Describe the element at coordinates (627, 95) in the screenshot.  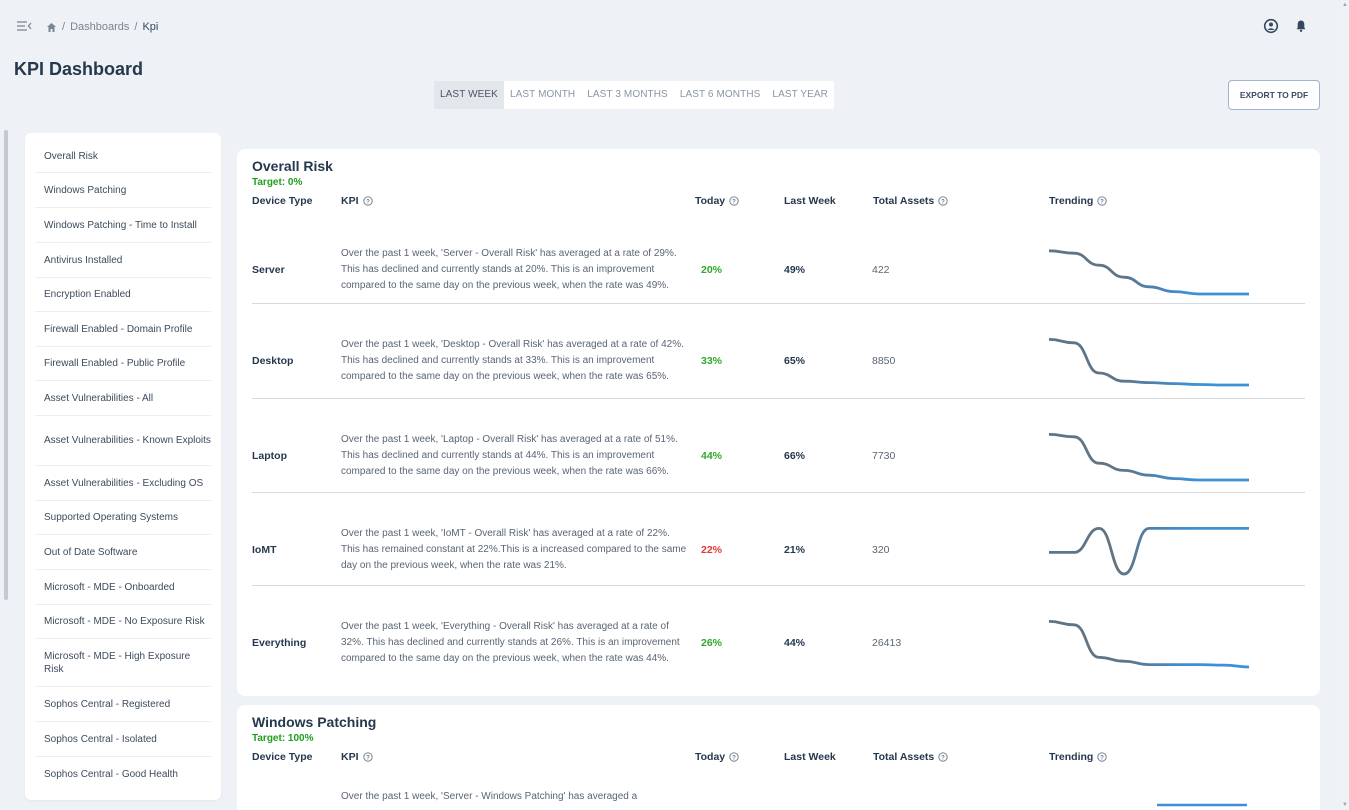
I see `tab-last-3-months: LAST 3 MONTHS` at that location.